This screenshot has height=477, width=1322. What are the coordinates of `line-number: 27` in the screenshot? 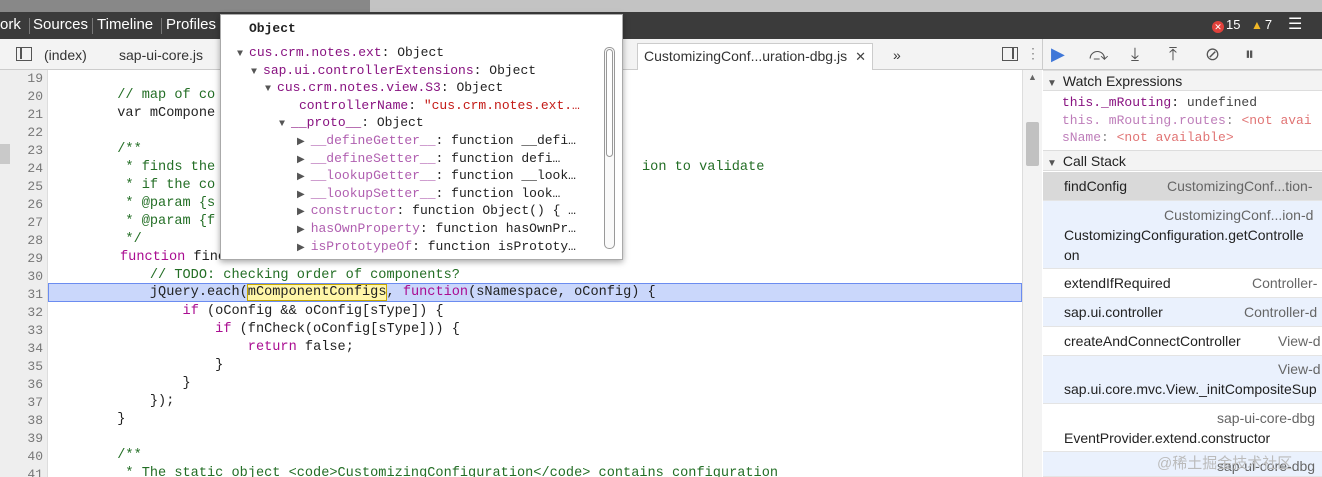 It's located at (35, 222).